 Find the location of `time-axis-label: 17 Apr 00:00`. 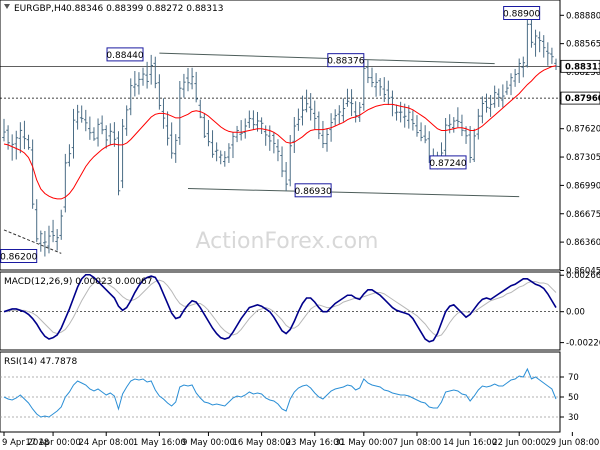

time-axis-label: 17 Apr 00:00 is located at coordinates (52, 443).